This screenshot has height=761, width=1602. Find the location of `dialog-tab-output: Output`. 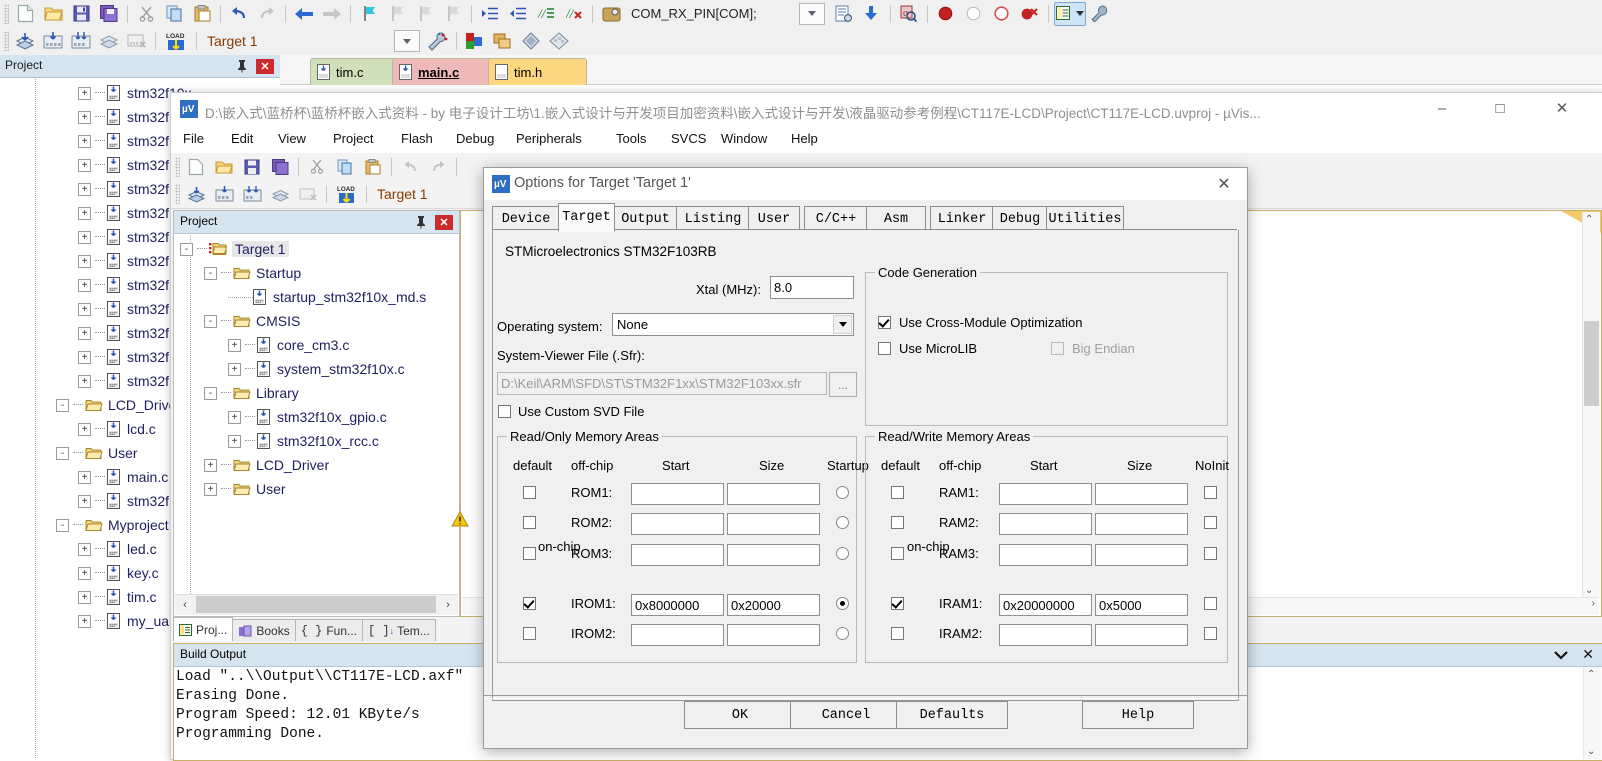

dialog-tab-output: Output is located at coordinates (645, 218).